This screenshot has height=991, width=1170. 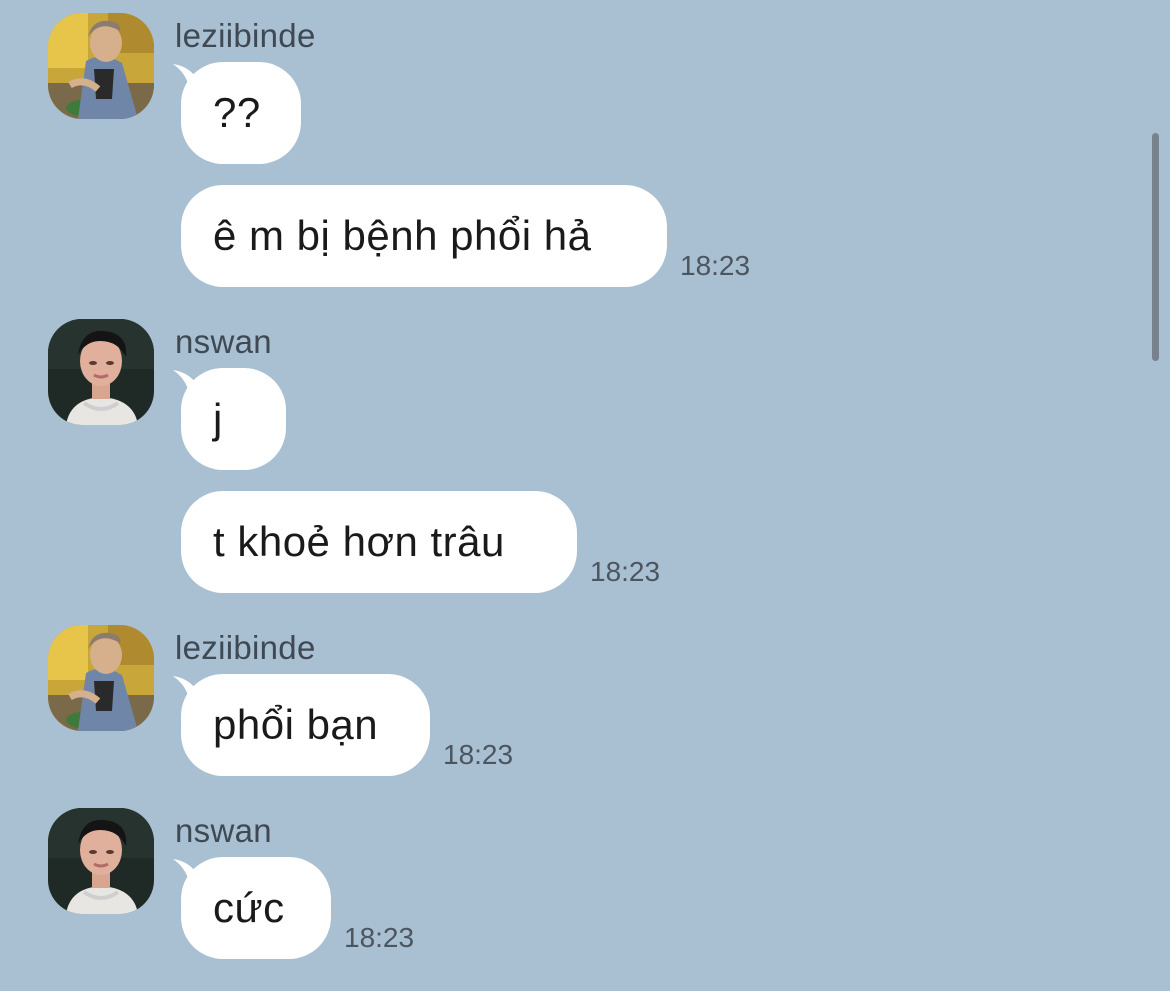 What do you see at coordinates (305, 725) in the screenshot?
I see `message-bubble: phổi bạn` at bounding box center [305, 725].